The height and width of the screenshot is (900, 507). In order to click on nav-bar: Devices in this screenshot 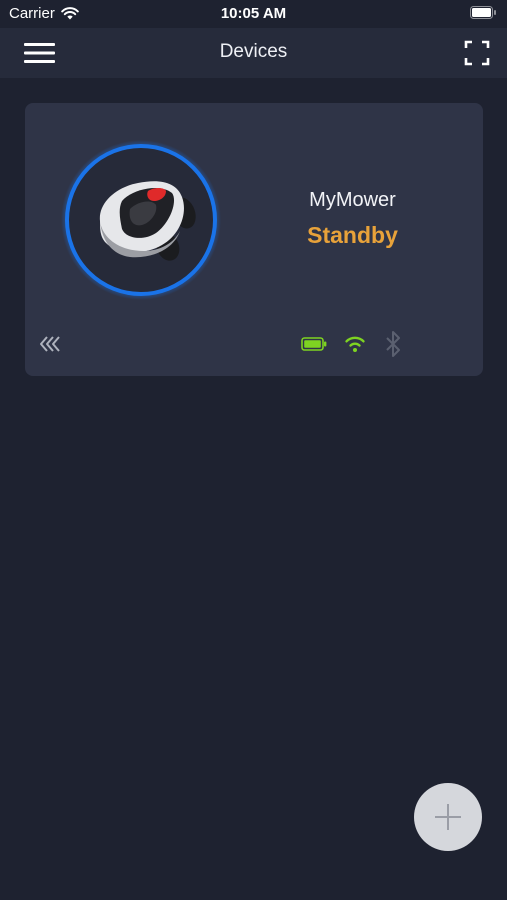, I will do `click(253, 53)`.